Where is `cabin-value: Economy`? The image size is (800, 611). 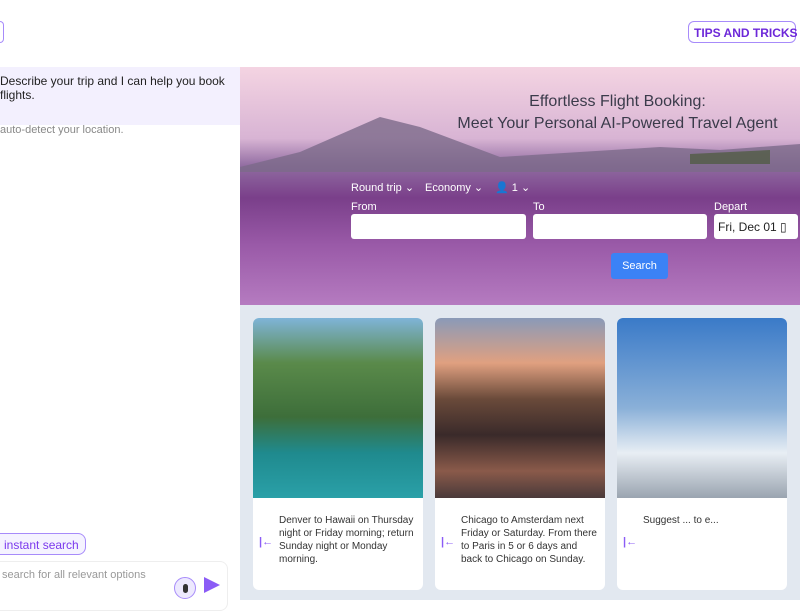 cabin-value: Economy is located at coordinates (448, 188).